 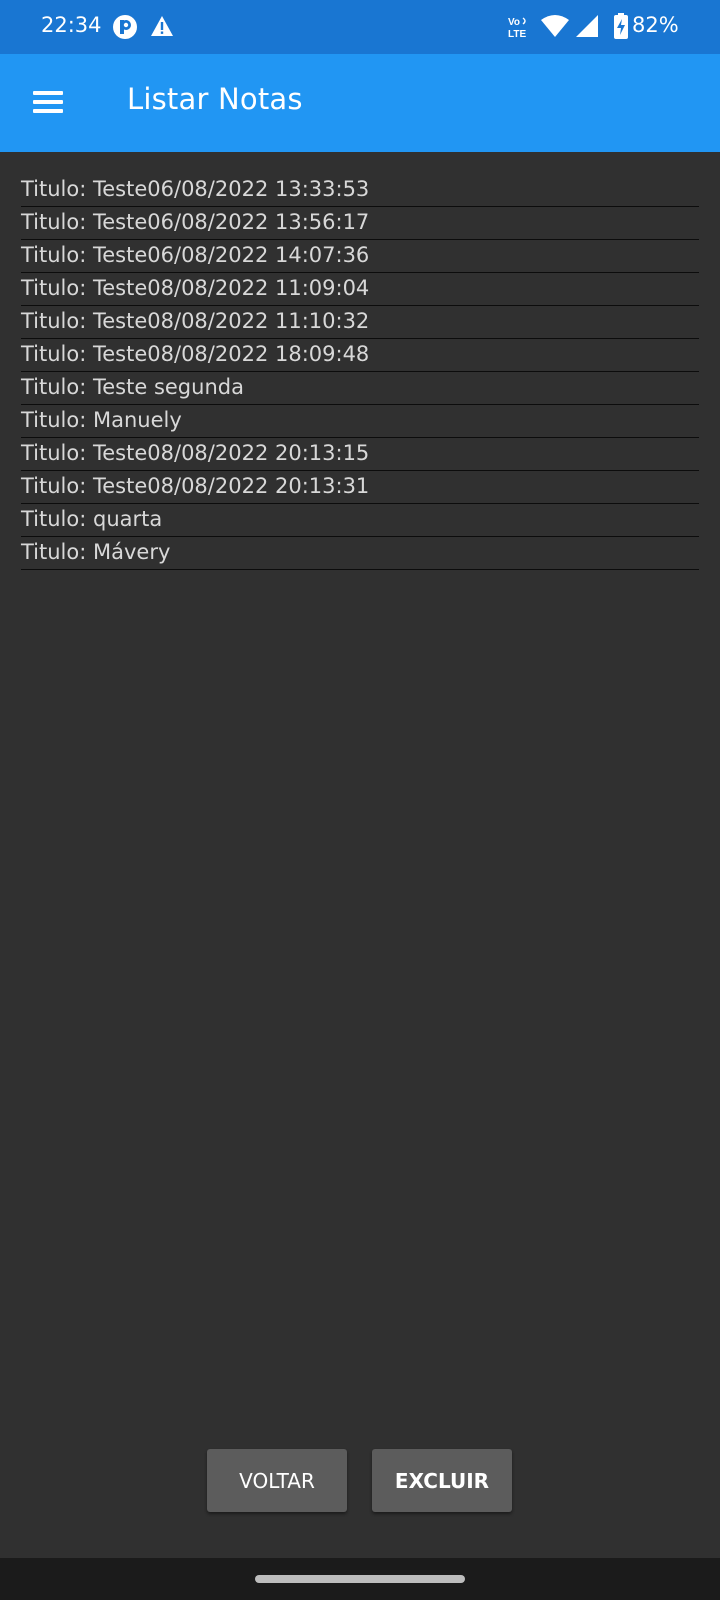 I want to click on list-item: Titulo: Teste08/08/2022 18:09:48, so click(x=360, y=355).